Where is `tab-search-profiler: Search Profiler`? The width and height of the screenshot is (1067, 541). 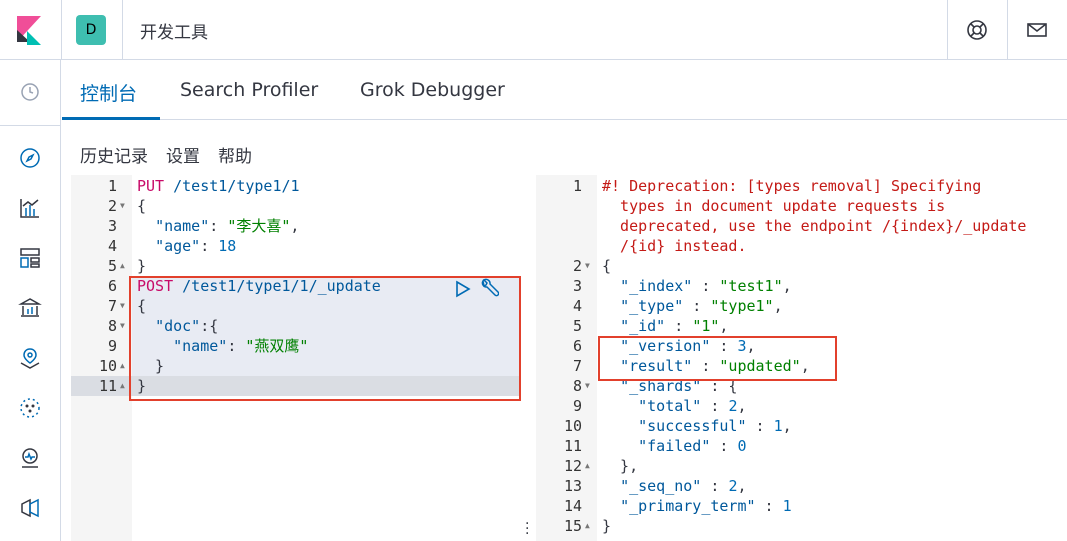 tab-search-profiler: Search Profiler is located at coordinates (249, 90).